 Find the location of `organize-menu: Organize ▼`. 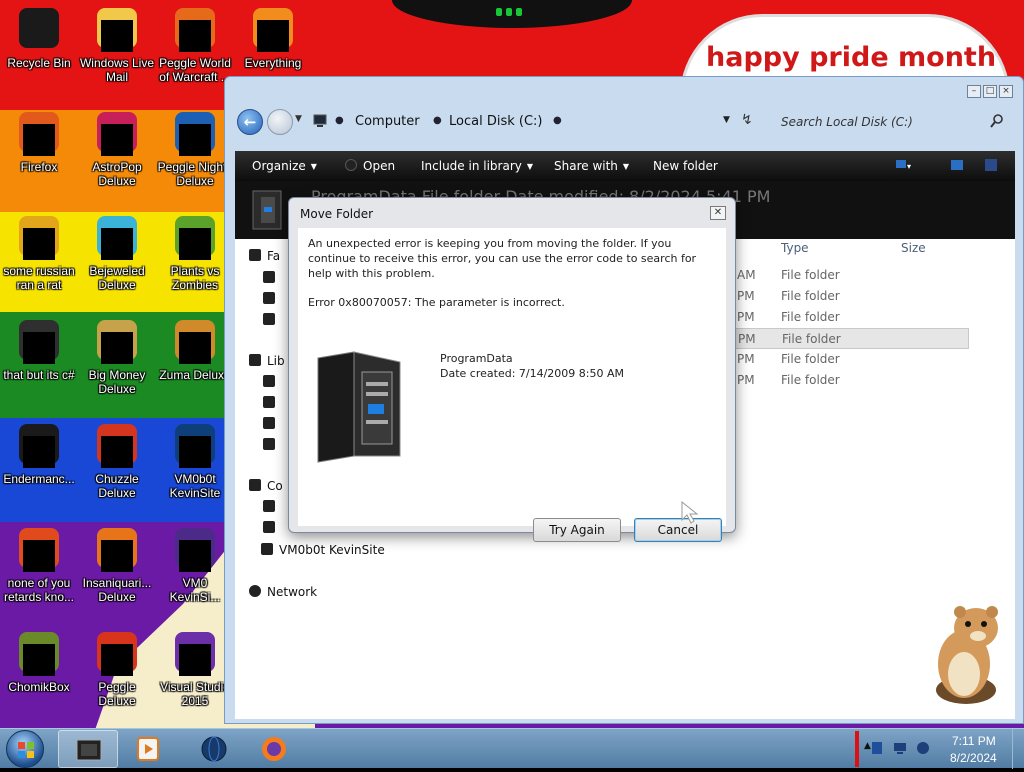

organize-menu: Organize ▼ is located at coordinates (284, 166).